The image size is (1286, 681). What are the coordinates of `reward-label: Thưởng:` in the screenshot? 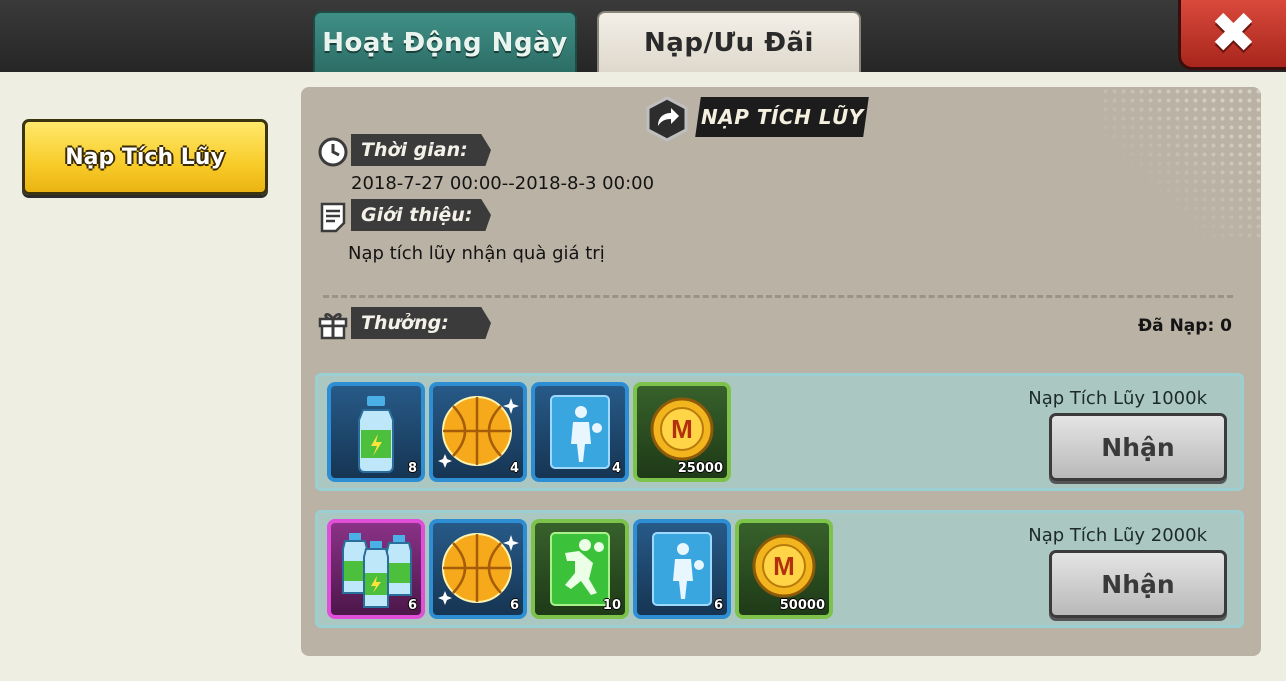 It's located at (421, 323).